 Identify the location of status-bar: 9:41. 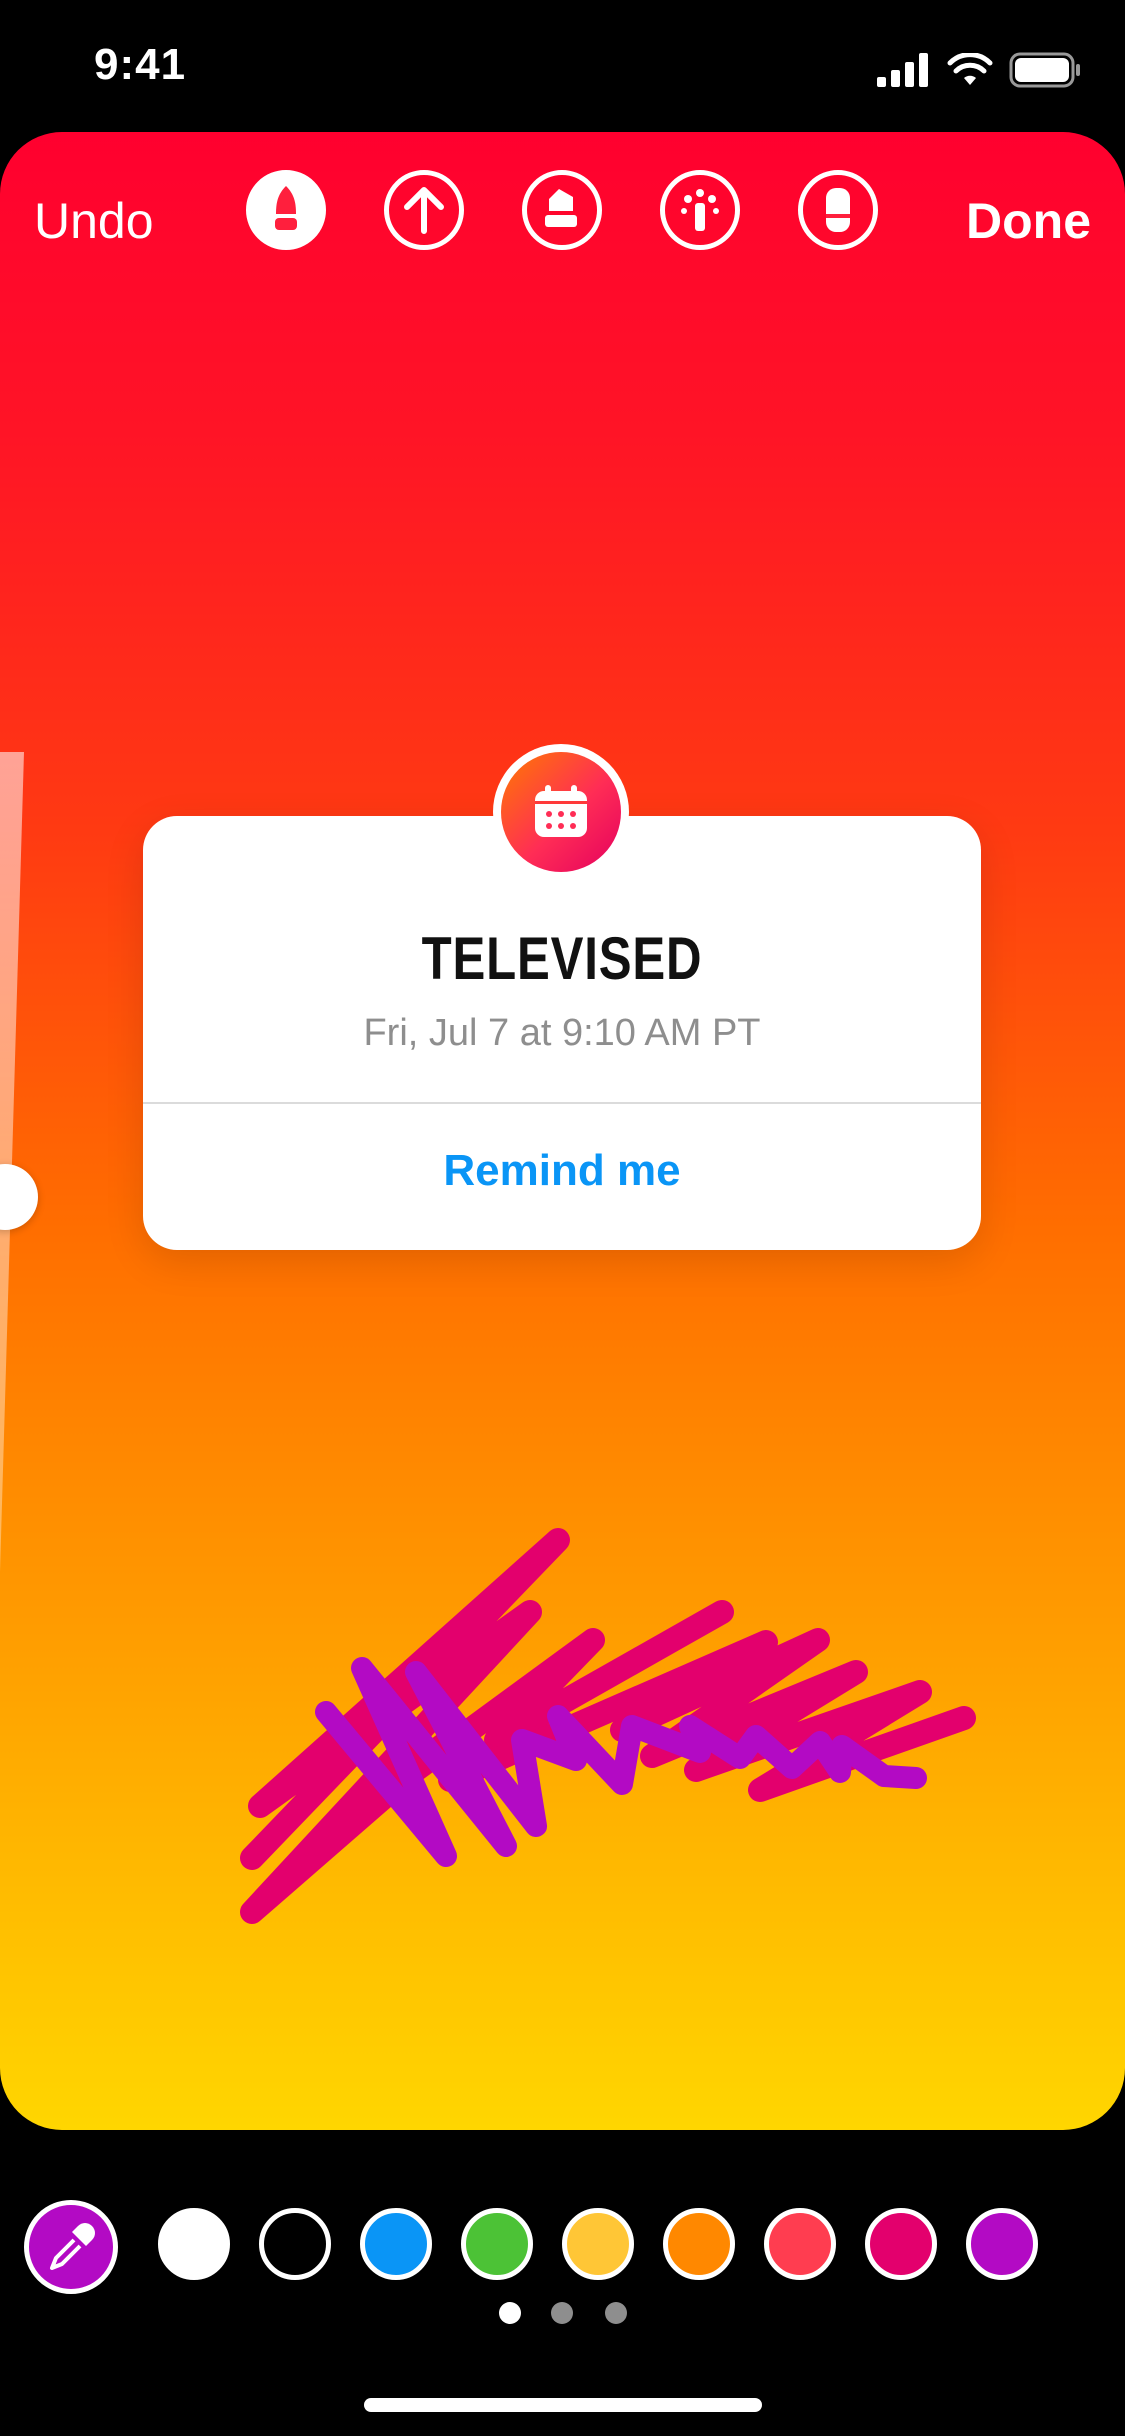
(562, 66).